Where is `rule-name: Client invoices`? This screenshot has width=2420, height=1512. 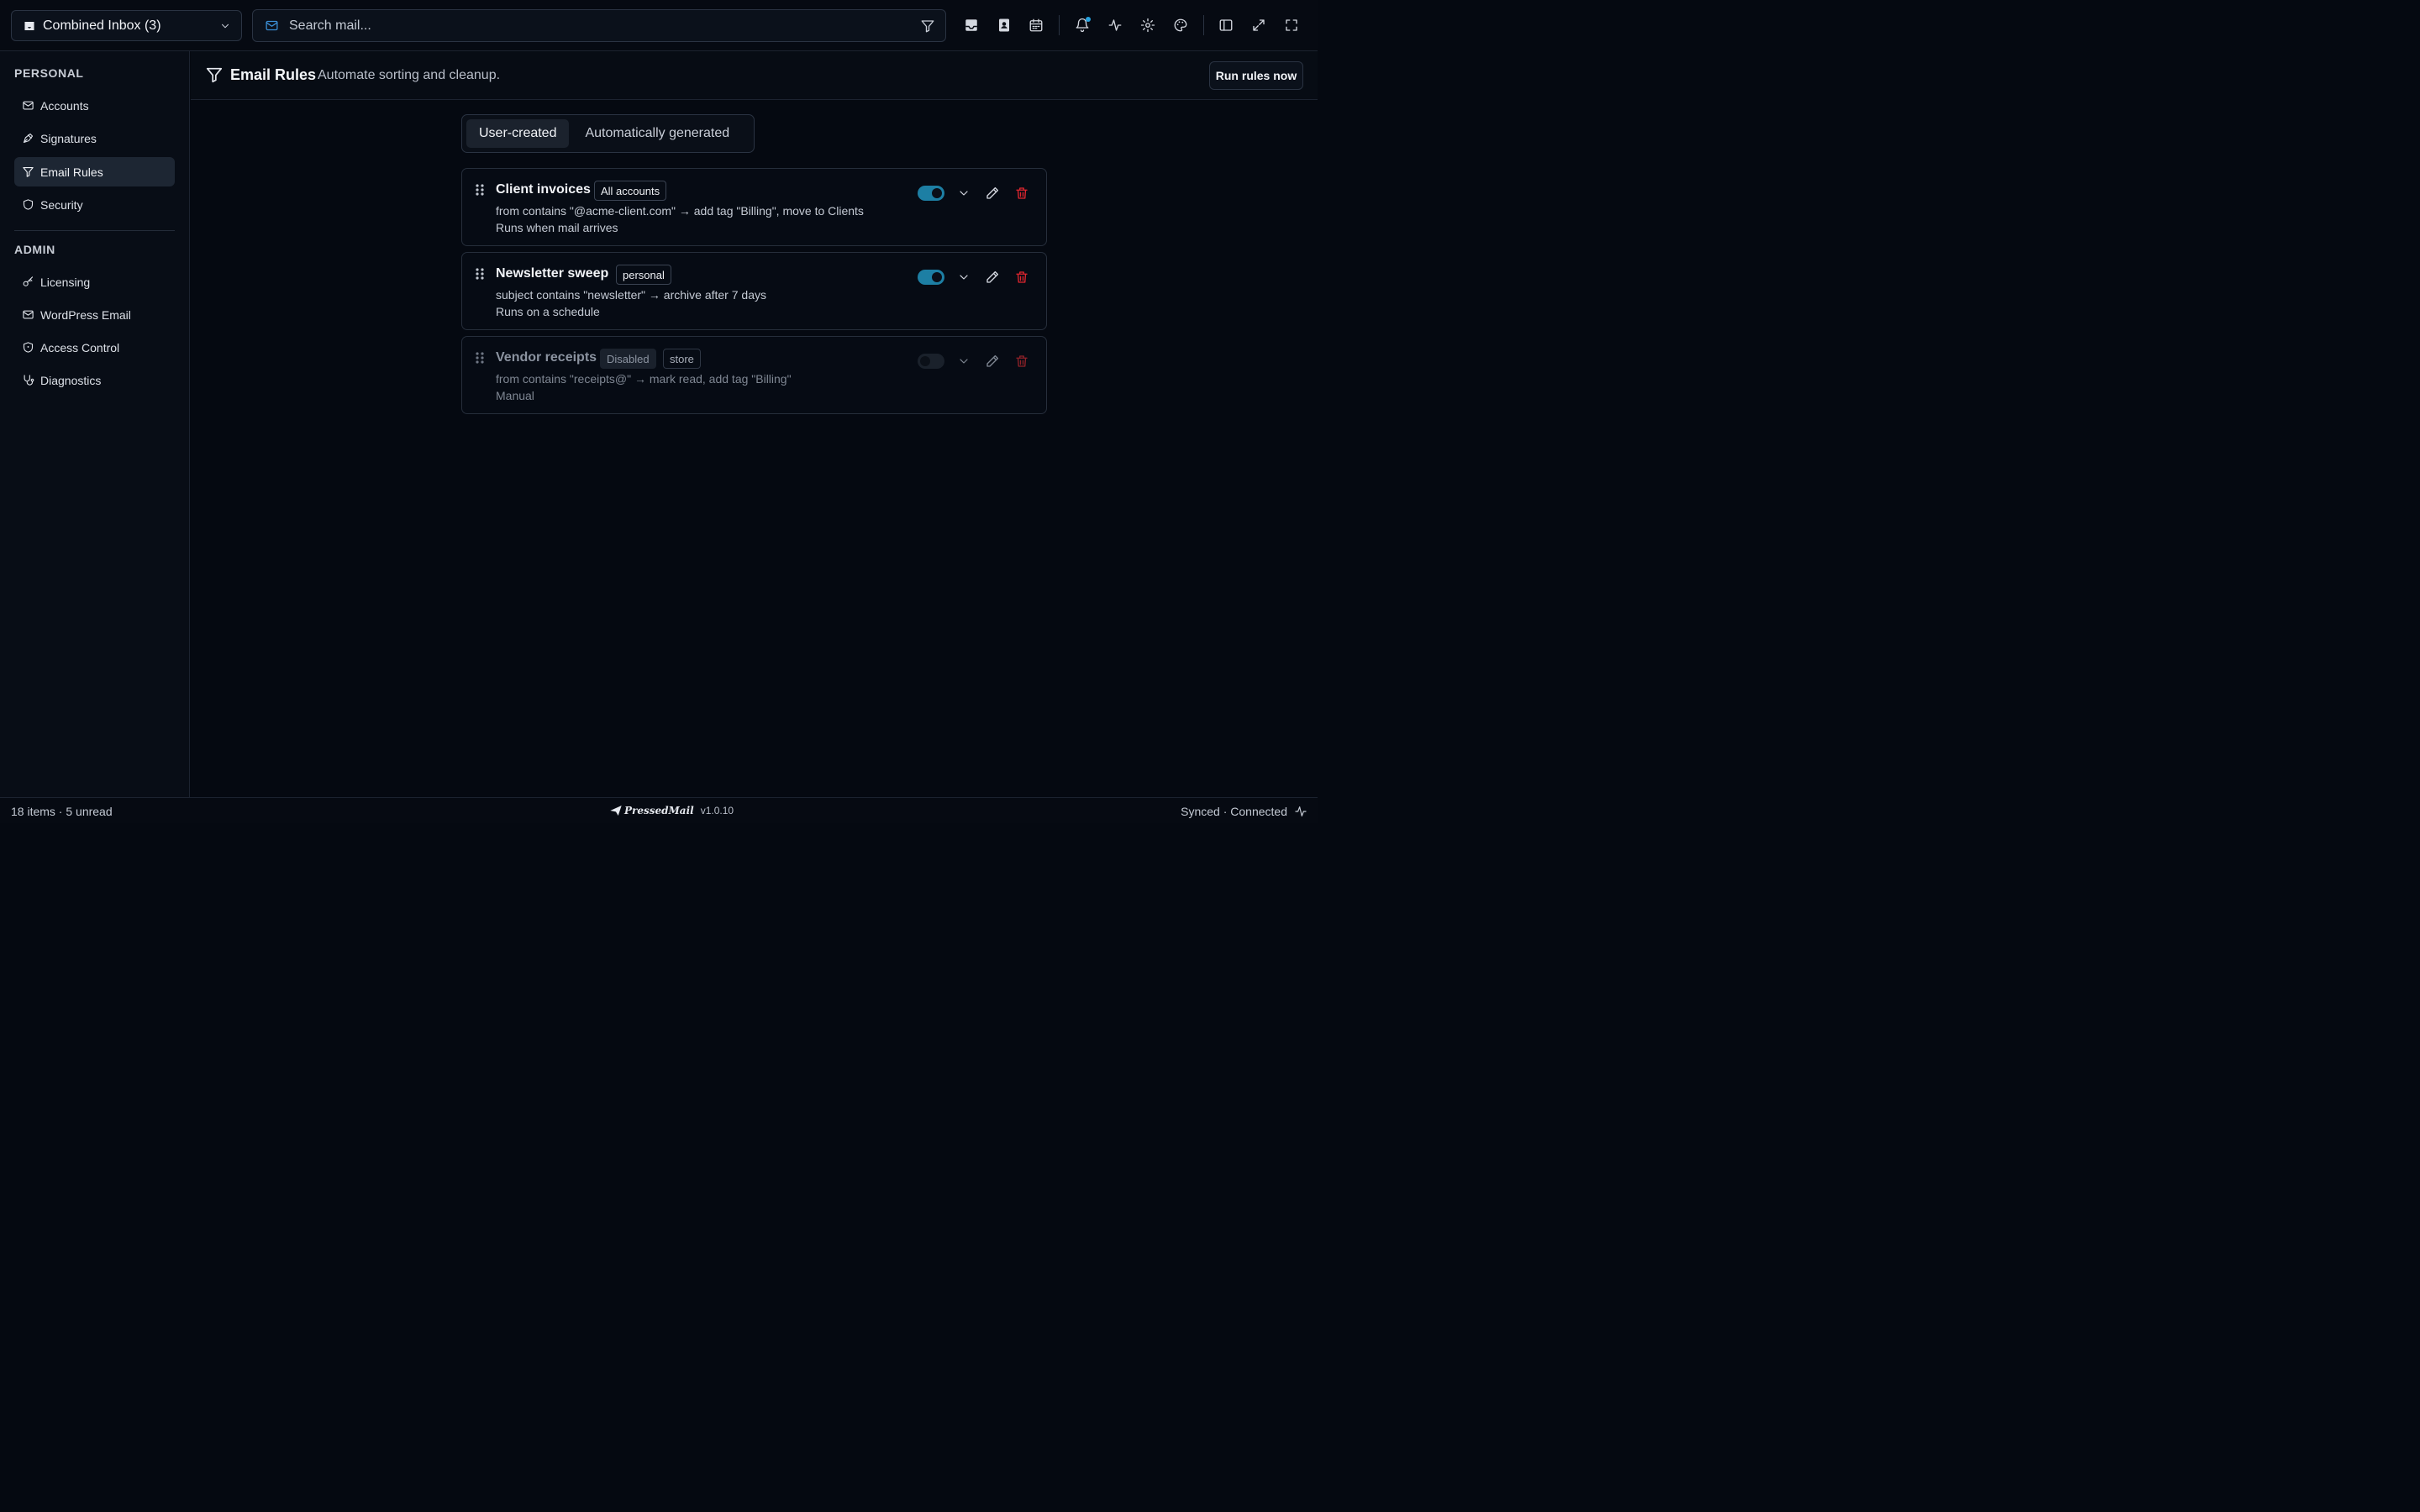
rule-name: Client invoices is located at coordinates (543, 189).